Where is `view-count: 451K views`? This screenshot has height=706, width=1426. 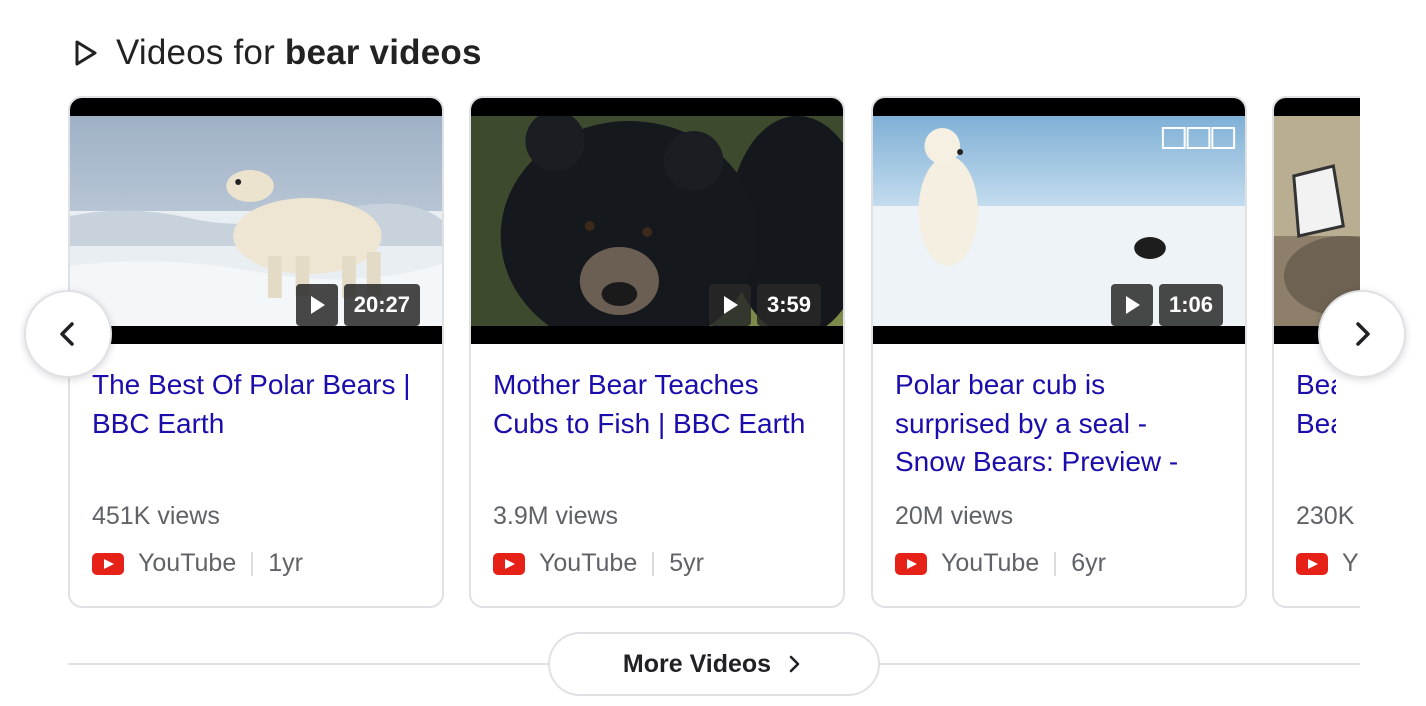
view-count: 451K views is located at coordinates (156, 516).